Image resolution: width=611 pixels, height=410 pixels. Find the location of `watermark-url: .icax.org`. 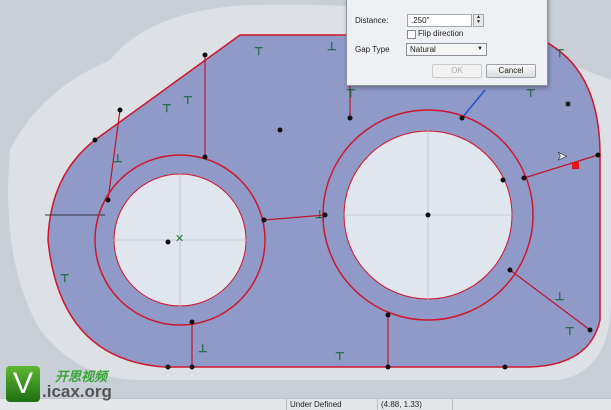

watermark-url: .icax.org is located at coordinates (77, 391).